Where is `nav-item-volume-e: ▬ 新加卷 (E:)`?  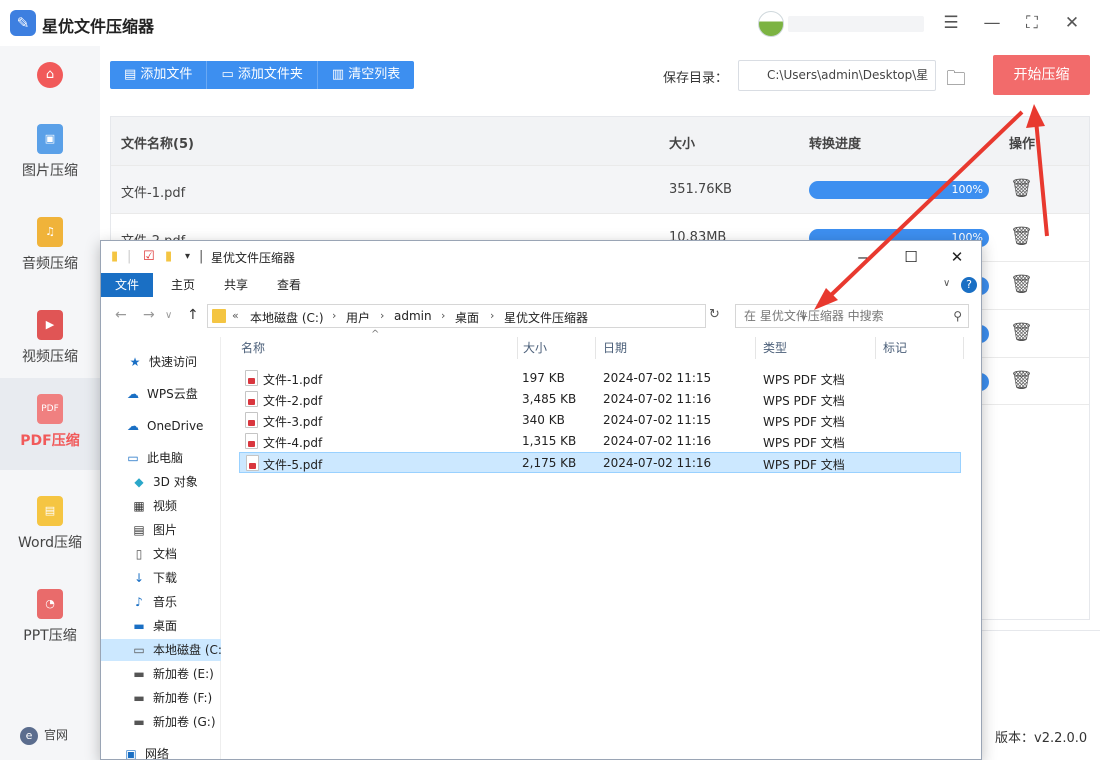 nav-item-volume-e: ▬ 新加卷 (E:) is located at coordinates (161, 674).